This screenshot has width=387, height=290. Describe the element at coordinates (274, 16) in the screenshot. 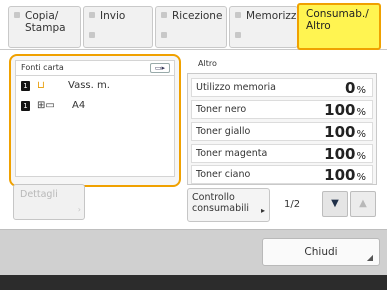

I see `tab-label: Memorizza` at that location.